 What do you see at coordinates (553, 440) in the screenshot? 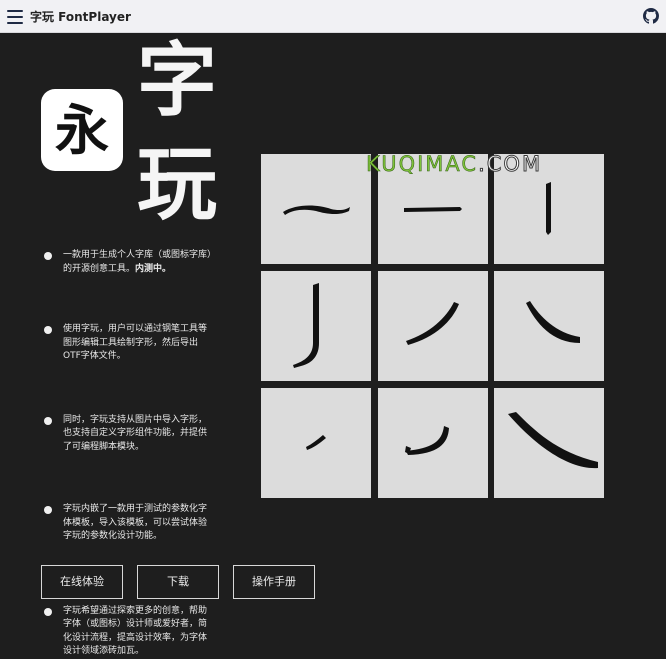
I see `long-right-falling-stroke-icon` at bounding box center [553, 440].